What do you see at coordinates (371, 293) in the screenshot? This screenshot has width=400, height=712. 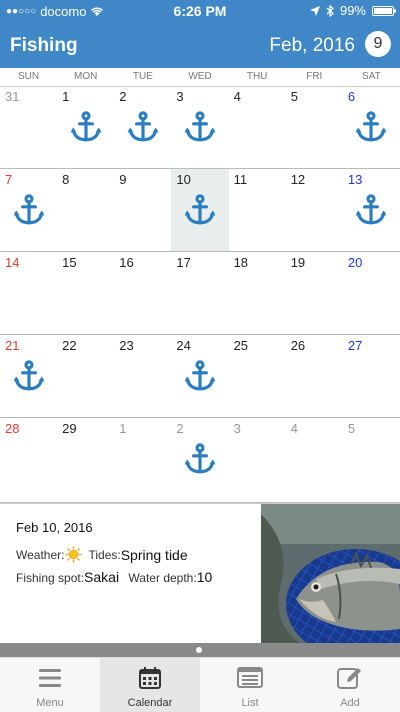 I see `day-cell: 20` at bounding box center [371, 293].